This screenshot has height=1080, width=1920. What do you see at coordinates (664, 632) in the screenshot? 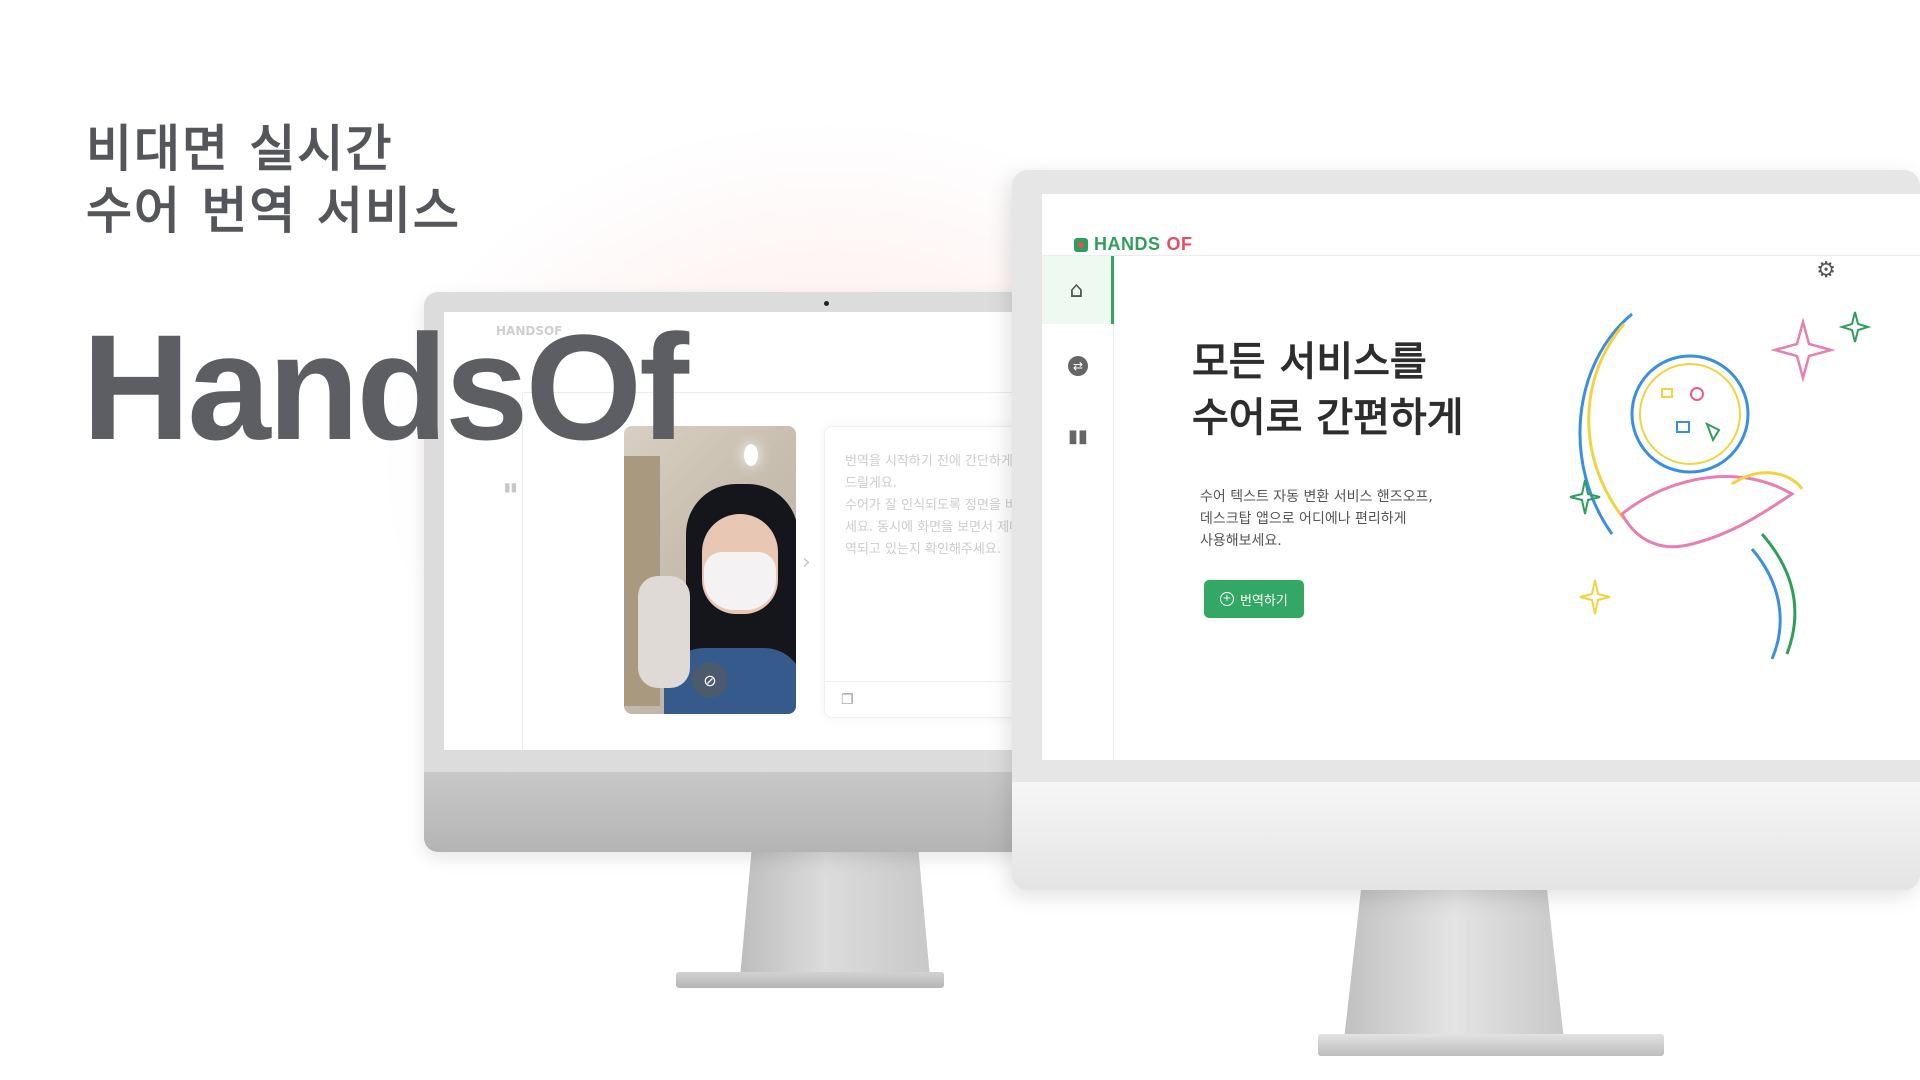
I see `webcam-person-hand` at bounding box center [664, 632].